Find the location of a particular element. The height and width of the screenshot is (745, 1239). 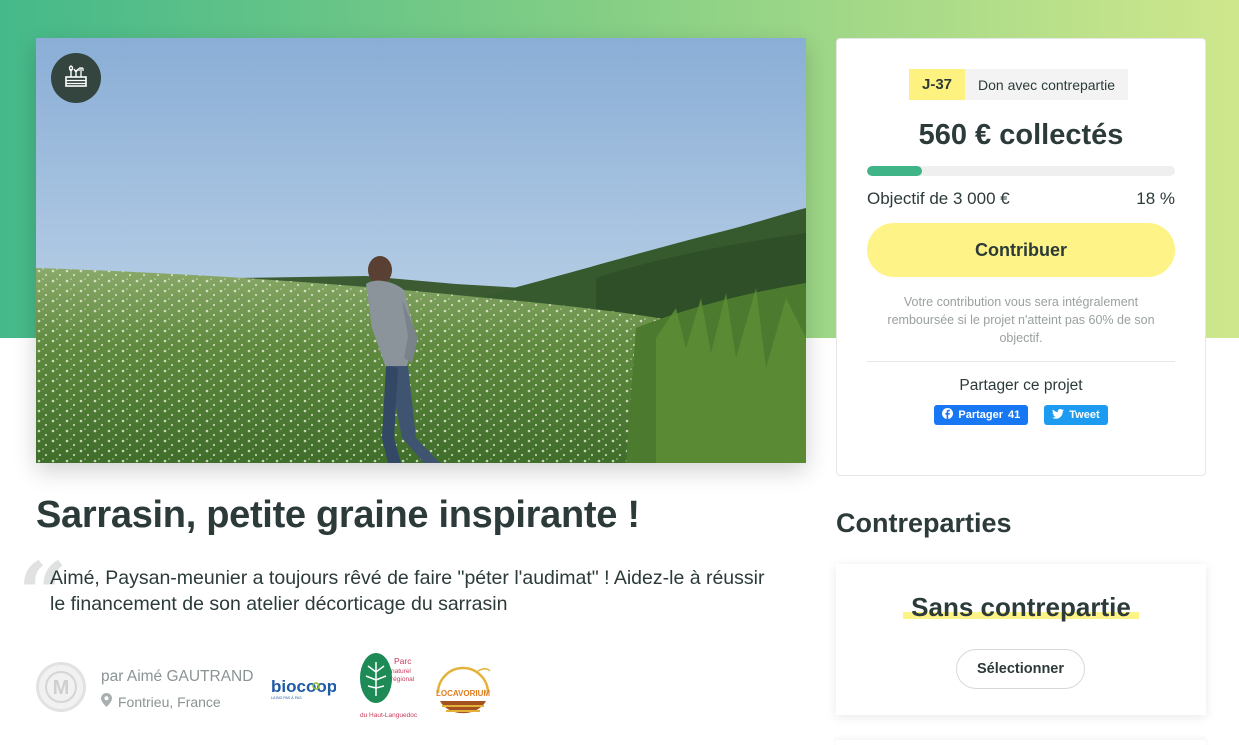

parc-haut-languedoc-logo: Parc naturel régional du Haut-Languedoc is located at coordinates (388, 686).